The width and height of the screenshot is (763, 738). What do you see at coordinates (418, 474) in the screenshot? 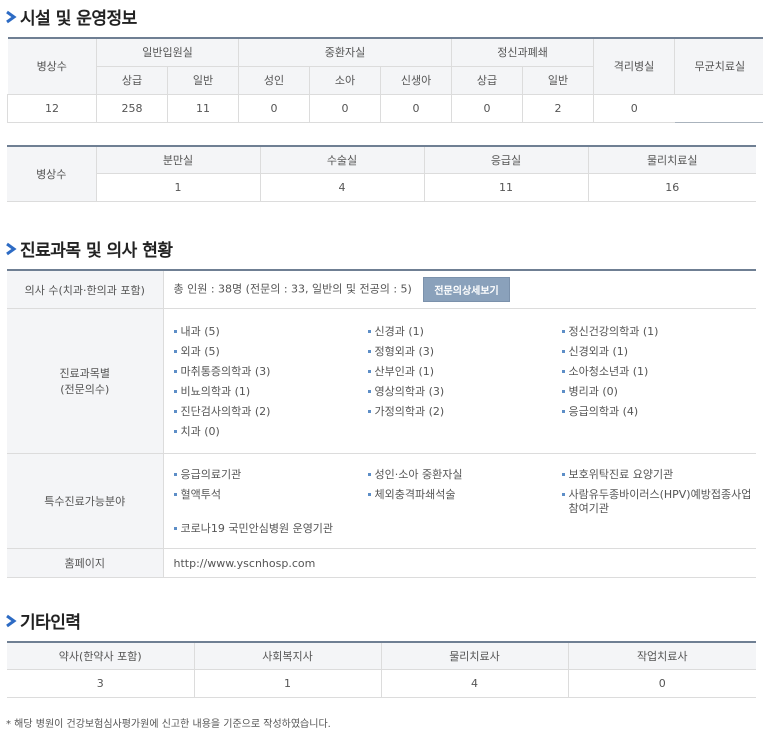
I see `special-text: 성인·소아 중환자실` at bounding box center [418, 474].